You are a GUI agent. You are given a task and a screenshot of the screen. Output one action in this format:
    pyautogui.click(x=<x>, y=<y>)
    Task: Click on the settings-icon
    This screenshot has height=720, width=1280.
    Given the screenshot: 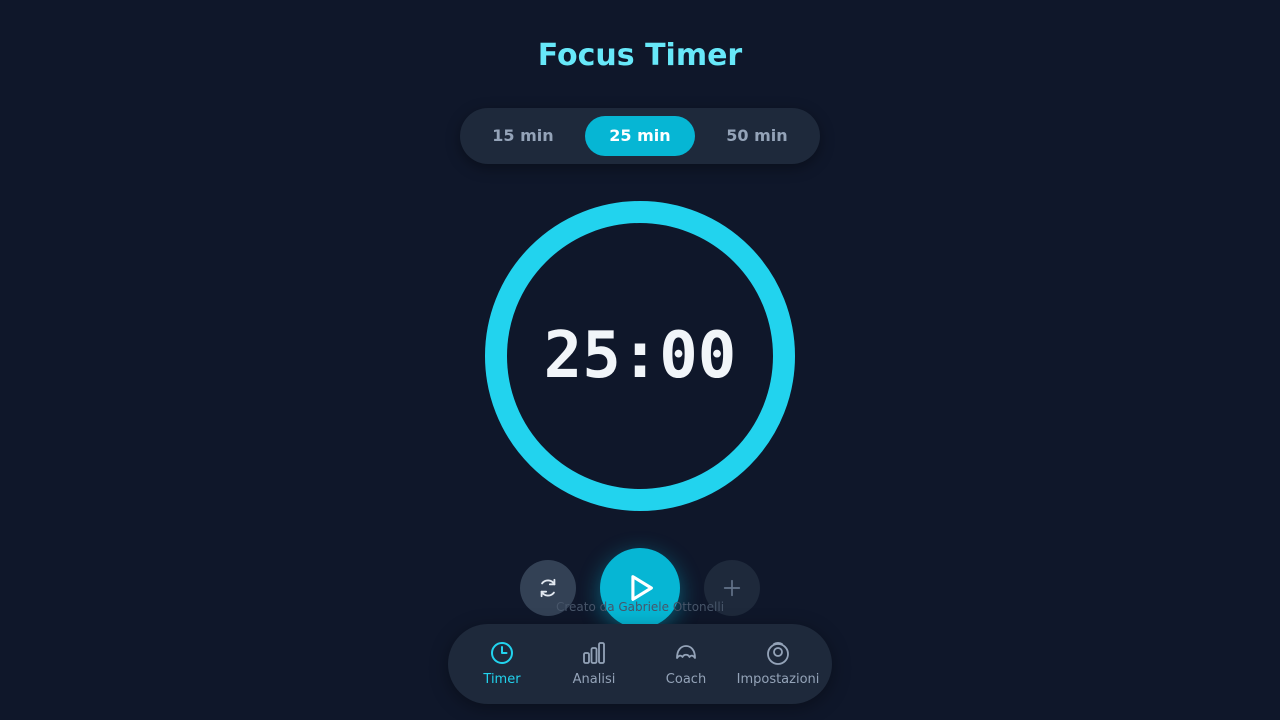 What is the action you would take?
    pyautogui.click(x=778, y=653)
    